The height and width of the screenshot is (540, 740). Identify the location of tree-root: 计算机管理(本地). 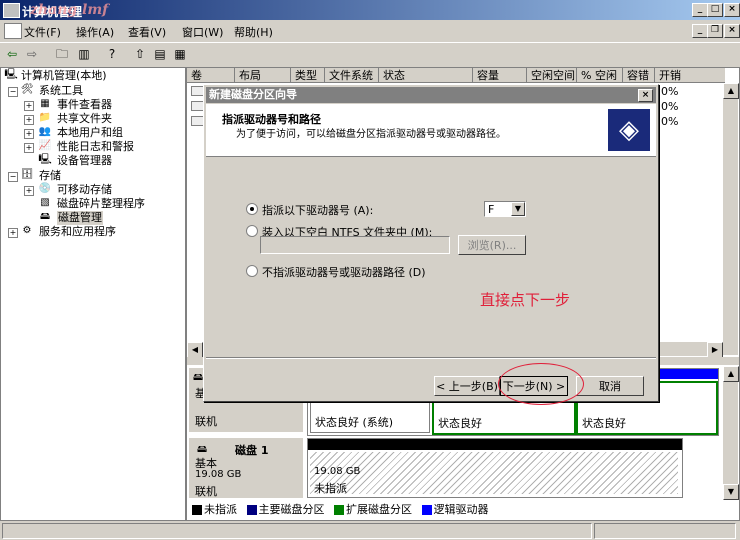
(64, 76).